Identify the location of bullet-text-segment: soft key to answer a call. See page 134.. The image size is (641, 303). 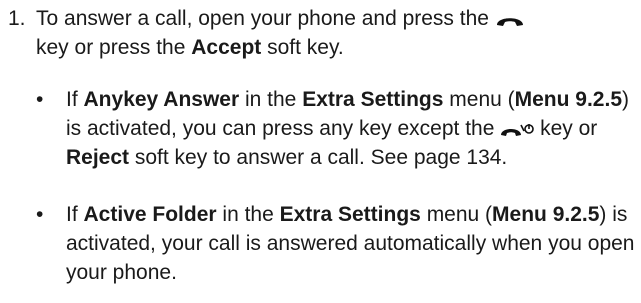
(321, 157).